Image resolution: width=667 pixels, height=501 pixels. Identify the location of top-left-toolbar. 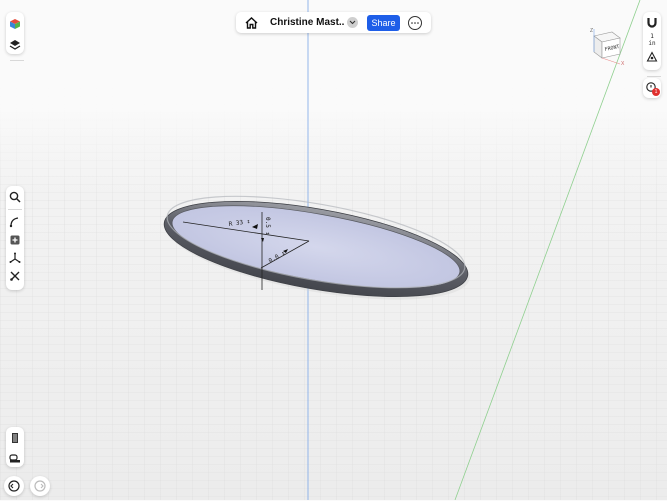
(15, 33).